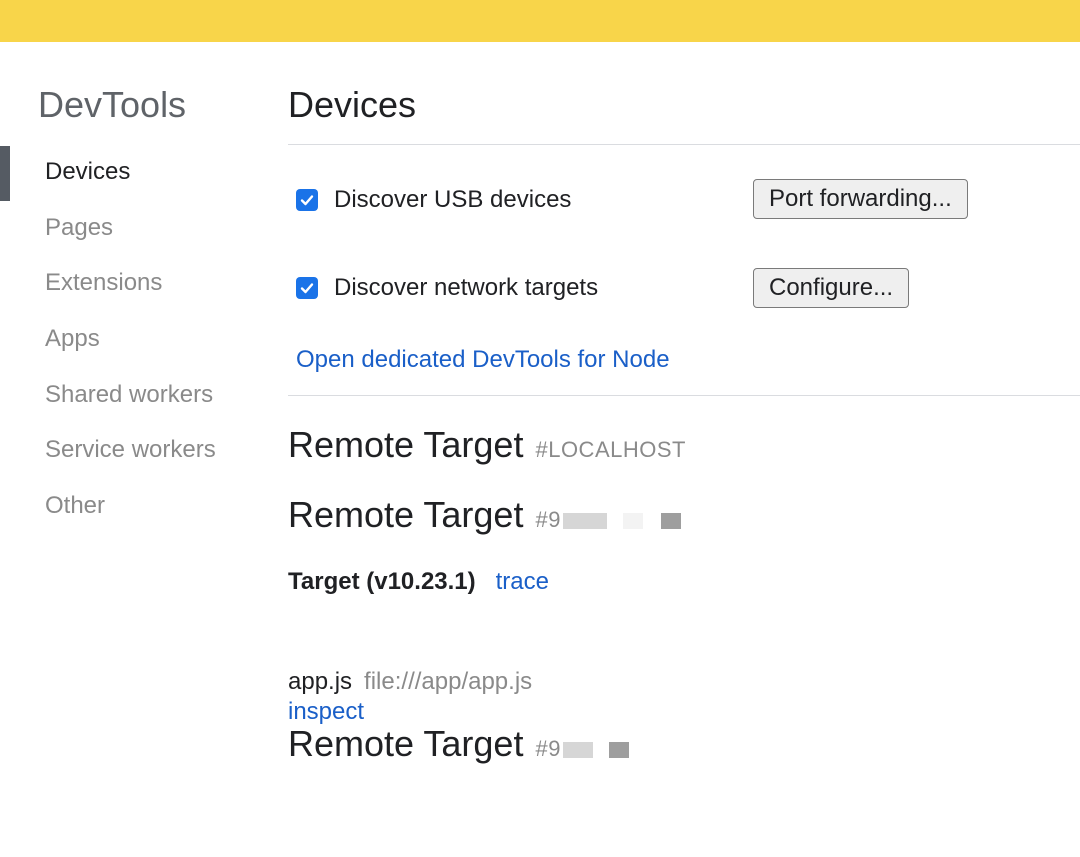  I want to click on discover-network-option: Discover network targets, so click(447, 288).